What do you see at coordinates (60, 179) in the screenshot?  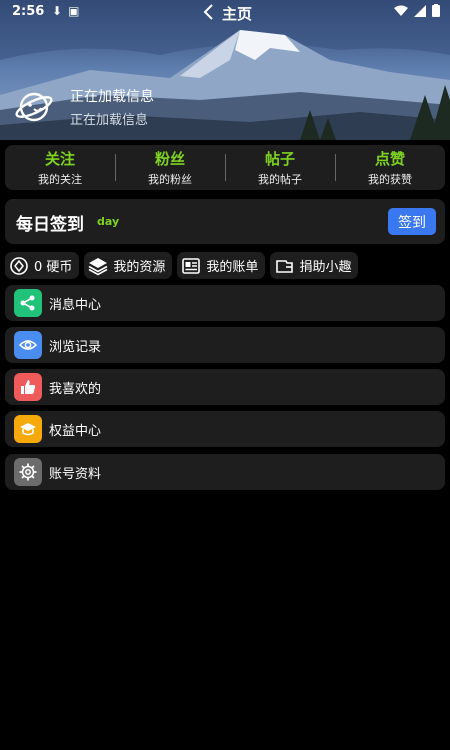 I see `stat-label: 我的关注` at bounding box center [60, 179].